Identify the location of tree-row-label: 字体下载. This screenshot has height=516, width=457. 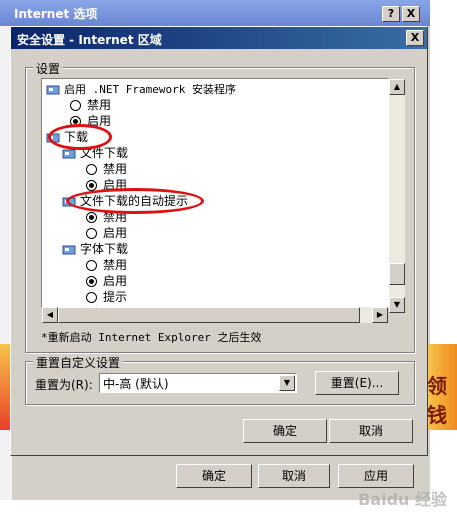
(104, 249).